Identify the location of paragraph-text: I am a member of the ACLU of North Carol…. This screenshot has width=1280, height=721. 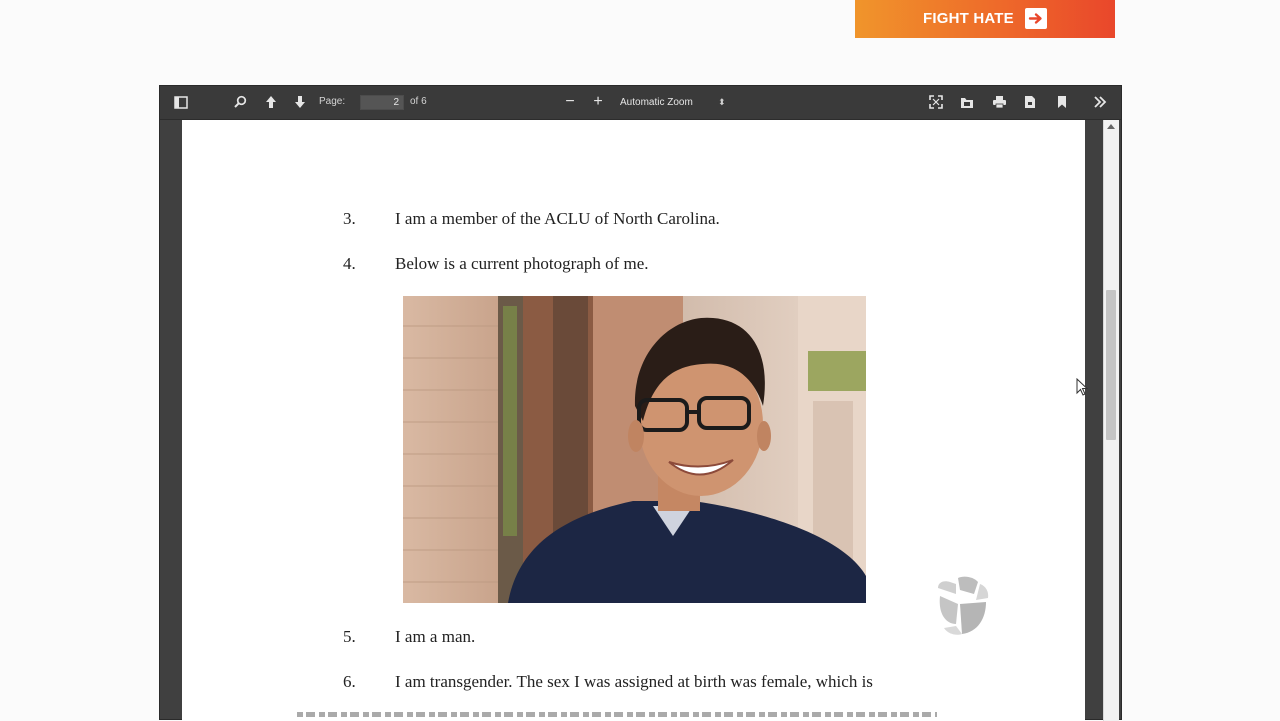
(557, 218).